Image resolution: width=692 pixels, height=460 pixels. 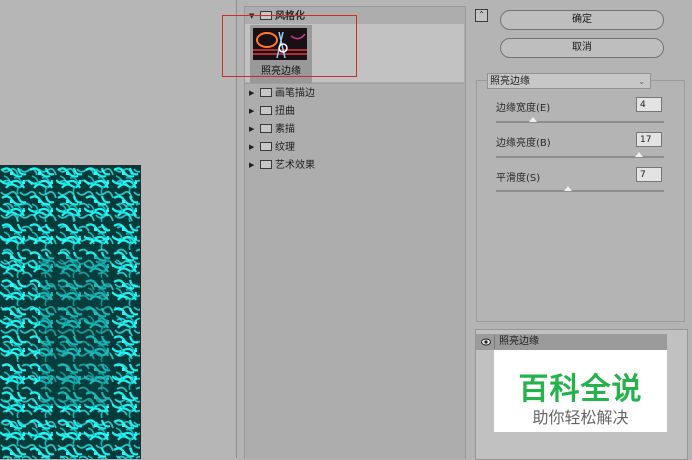 I want to click on edge-brightness-label: 边缘亮度(B), so click(x=523, y=143).